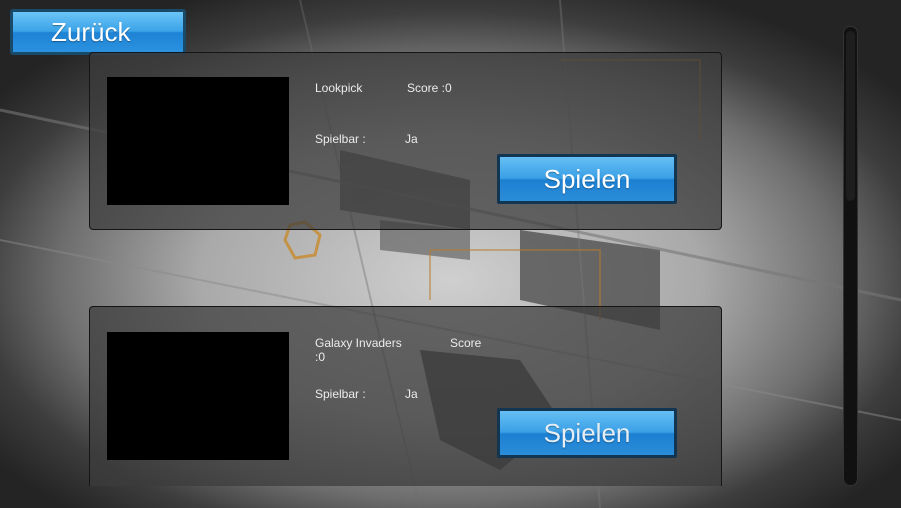 This screenshot has width=901, height=508. Describe the element at coordinates (98, 32) in the screenshot. I see `back-button: Zurück` at that location.